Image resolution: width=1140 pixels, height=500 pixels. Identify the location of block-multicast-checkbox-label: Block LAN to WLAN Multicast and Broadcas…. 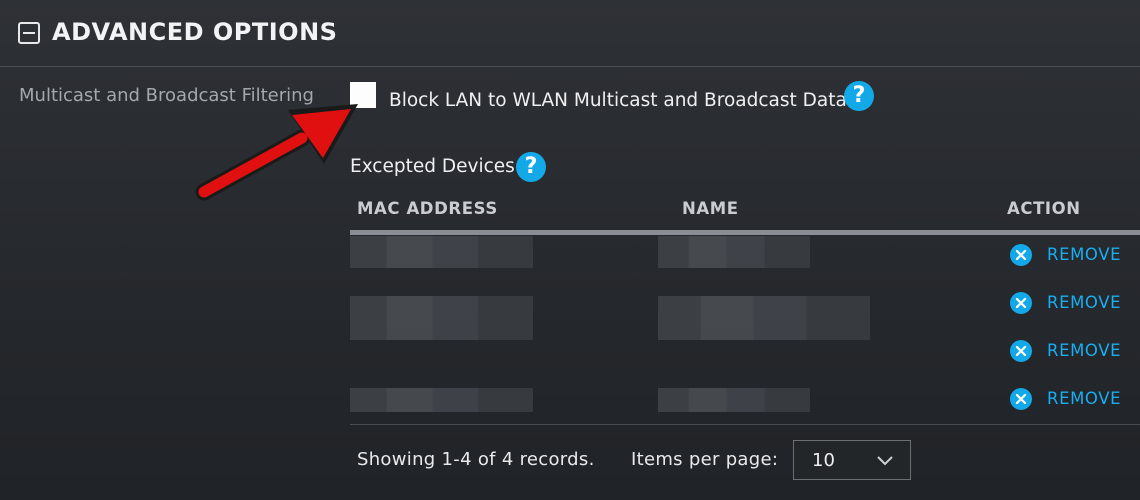
(618, 100).